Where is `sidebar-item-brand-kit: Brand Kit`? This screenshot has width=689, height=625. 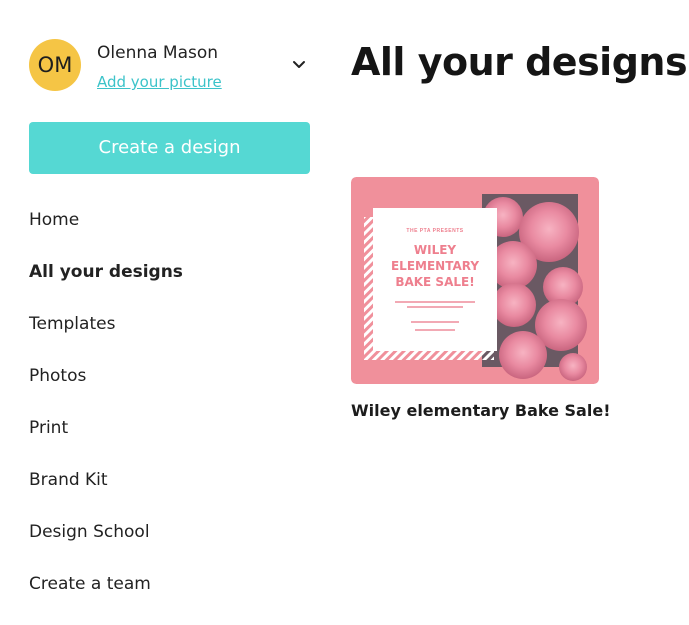 sidebar-item-brand-kit: Brand Kit is located at coordinates (68, 480).